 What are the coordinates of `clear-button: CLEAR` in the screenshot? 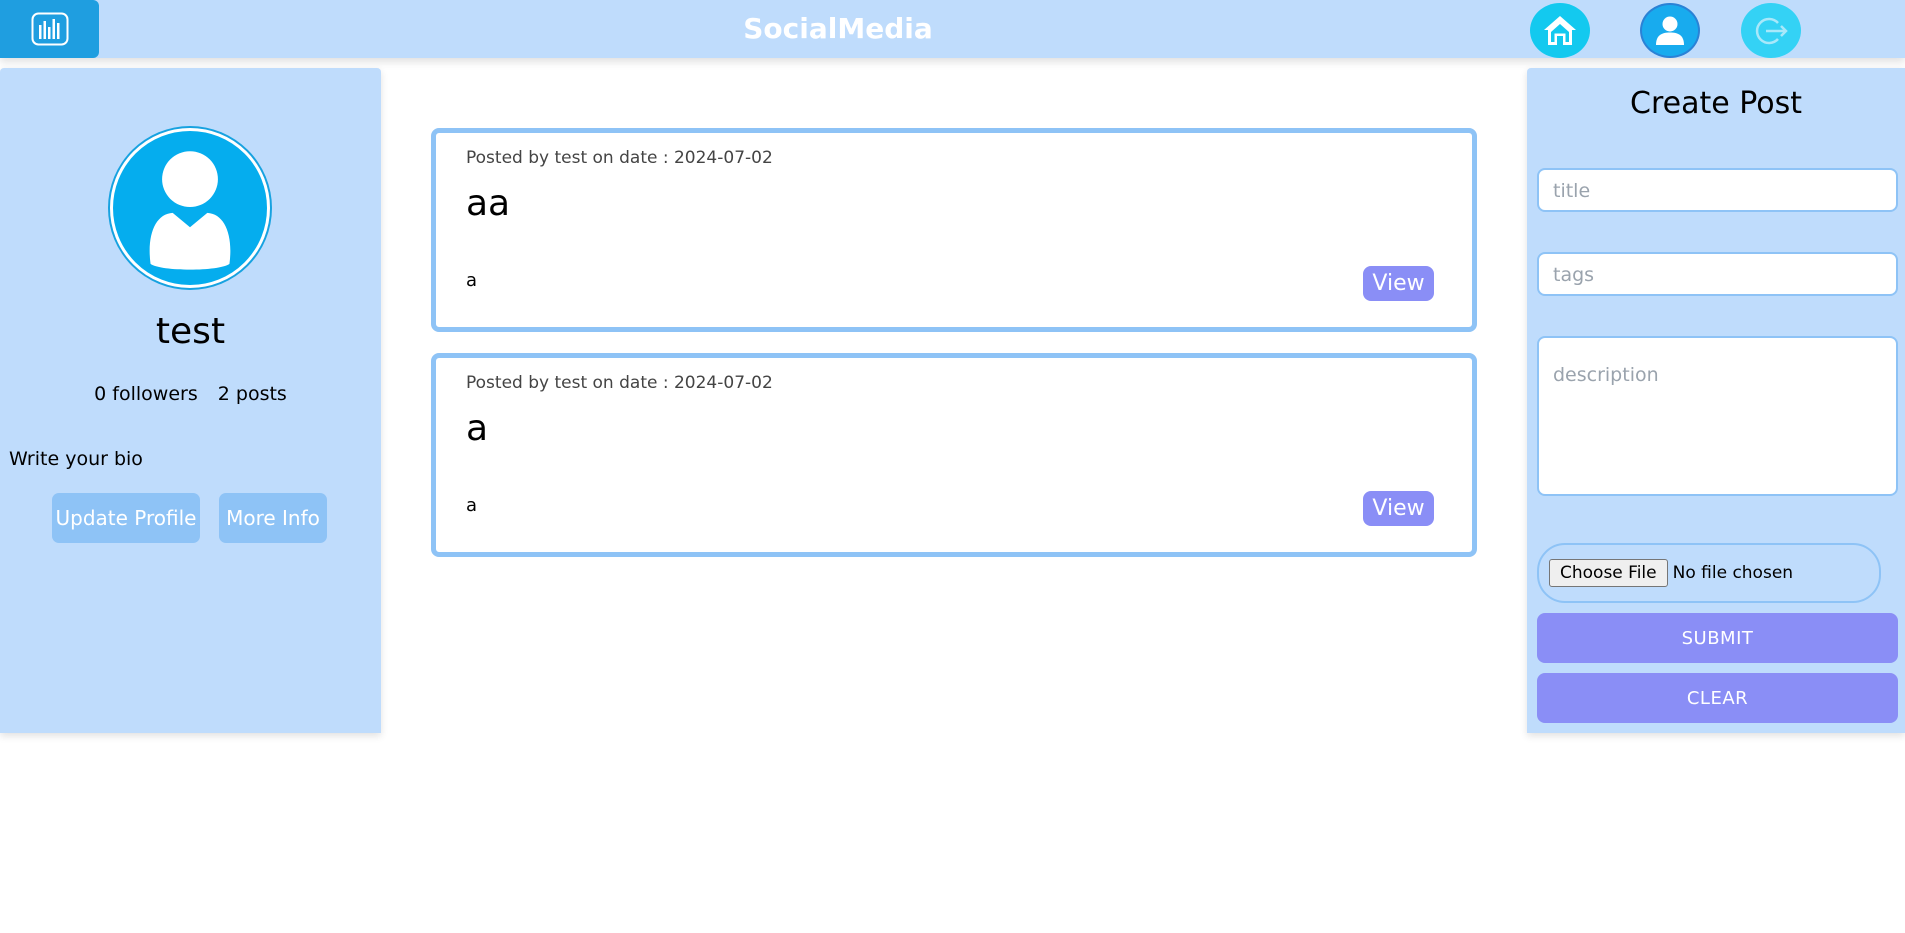 It's located at (1717, 698).